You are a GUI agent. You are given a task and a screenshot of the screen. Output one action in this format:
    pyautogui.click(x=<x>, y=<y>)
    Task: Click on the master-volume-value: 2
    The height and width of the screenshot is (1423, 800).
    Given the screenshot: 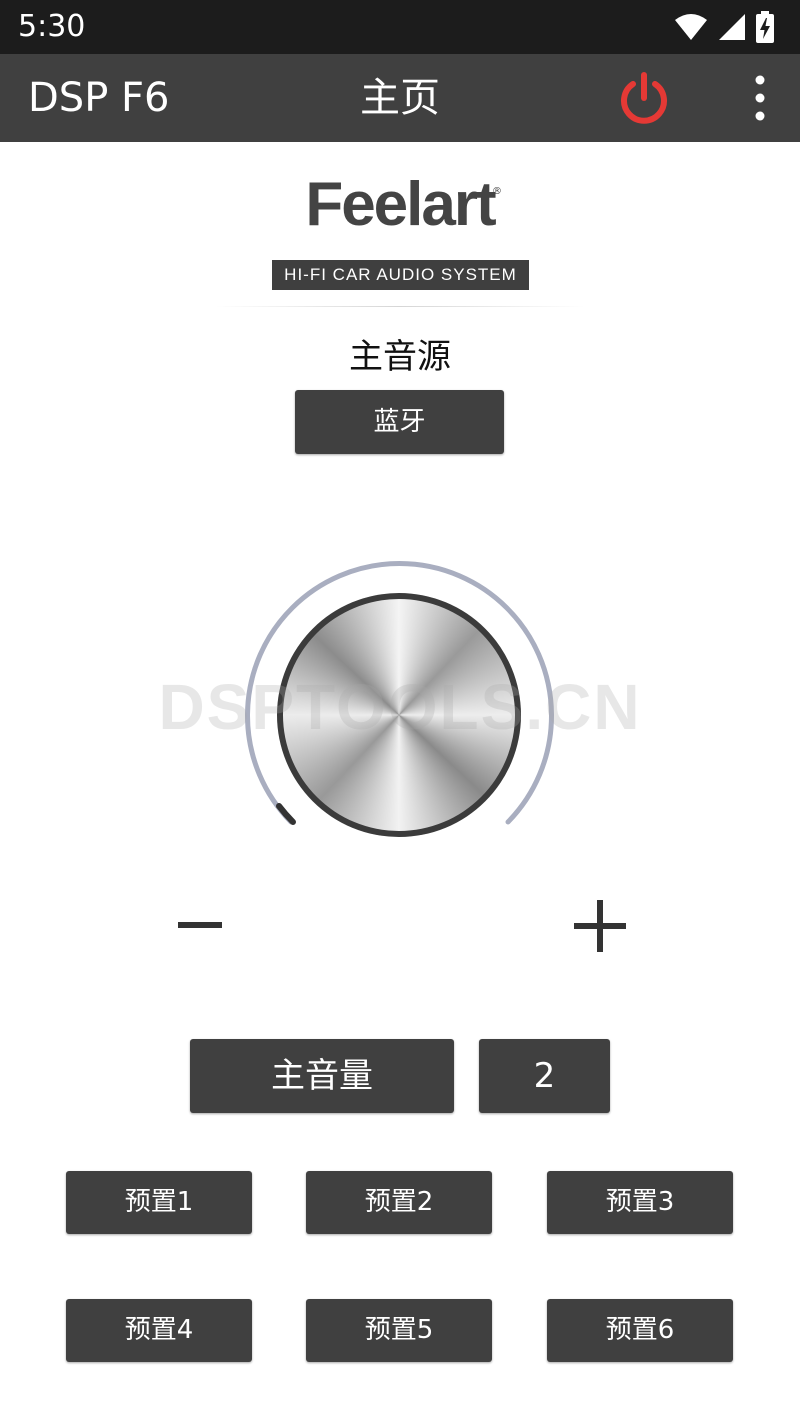 What is the action you would take?
    pyautogui.click(x=544, y=1076)
    